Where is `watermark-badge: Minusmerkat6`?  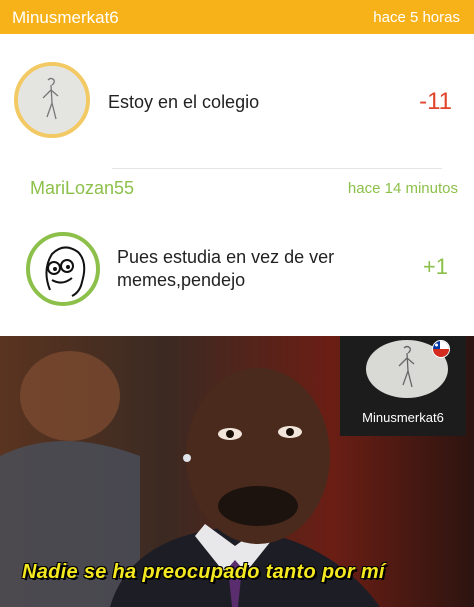
watermark-badge: Minusmerkat6 is located at coordinates (403, 386).